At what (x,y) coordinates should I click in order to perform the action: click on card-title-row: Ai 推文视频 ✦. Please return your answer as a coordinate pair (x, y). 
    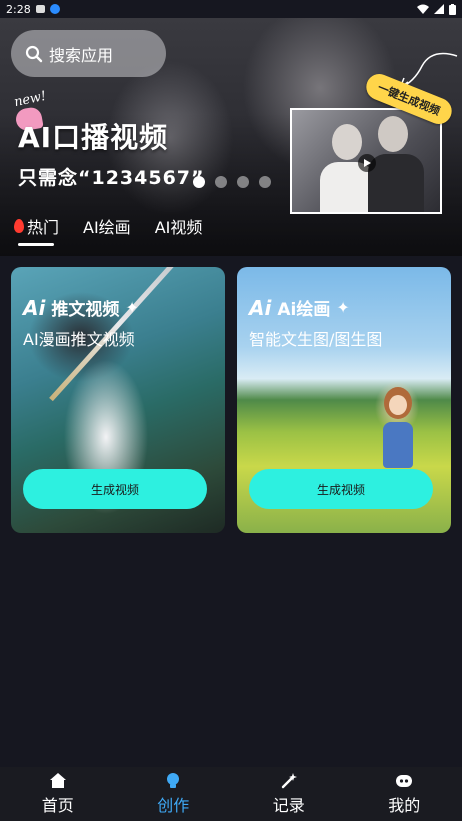
    Looking at the image, I should click on (81, 308).